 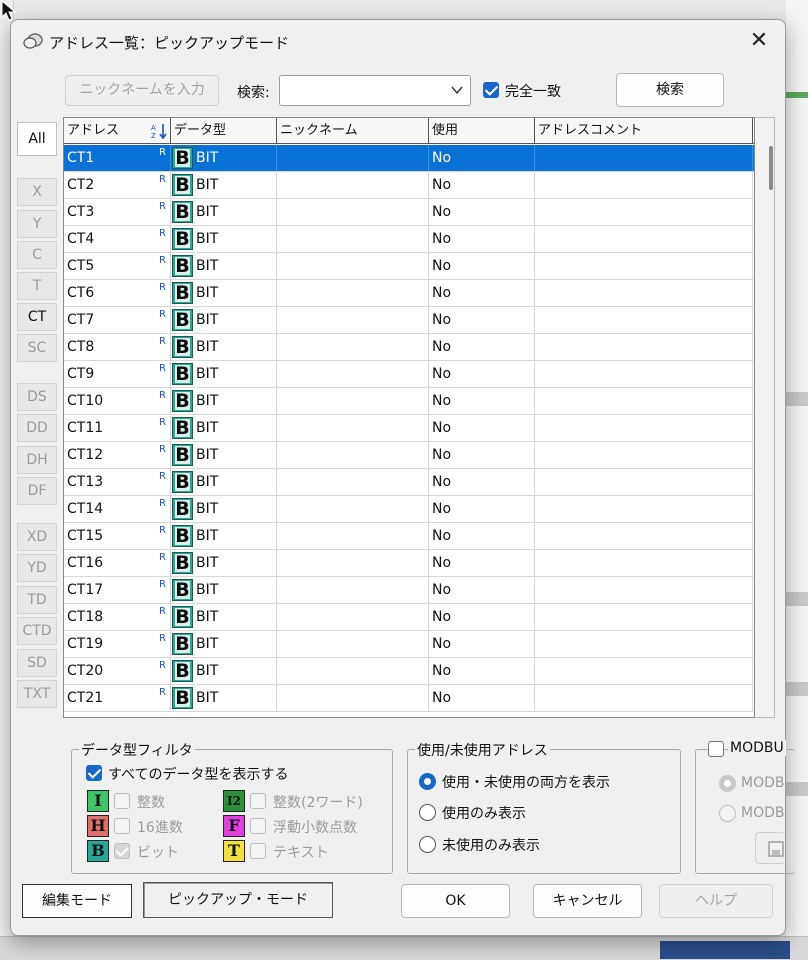 What do you see at coordinates (409, 401) in the screenshot?
I see `table-row: CT10 BIT No R B` at bounding box center [409, 401].